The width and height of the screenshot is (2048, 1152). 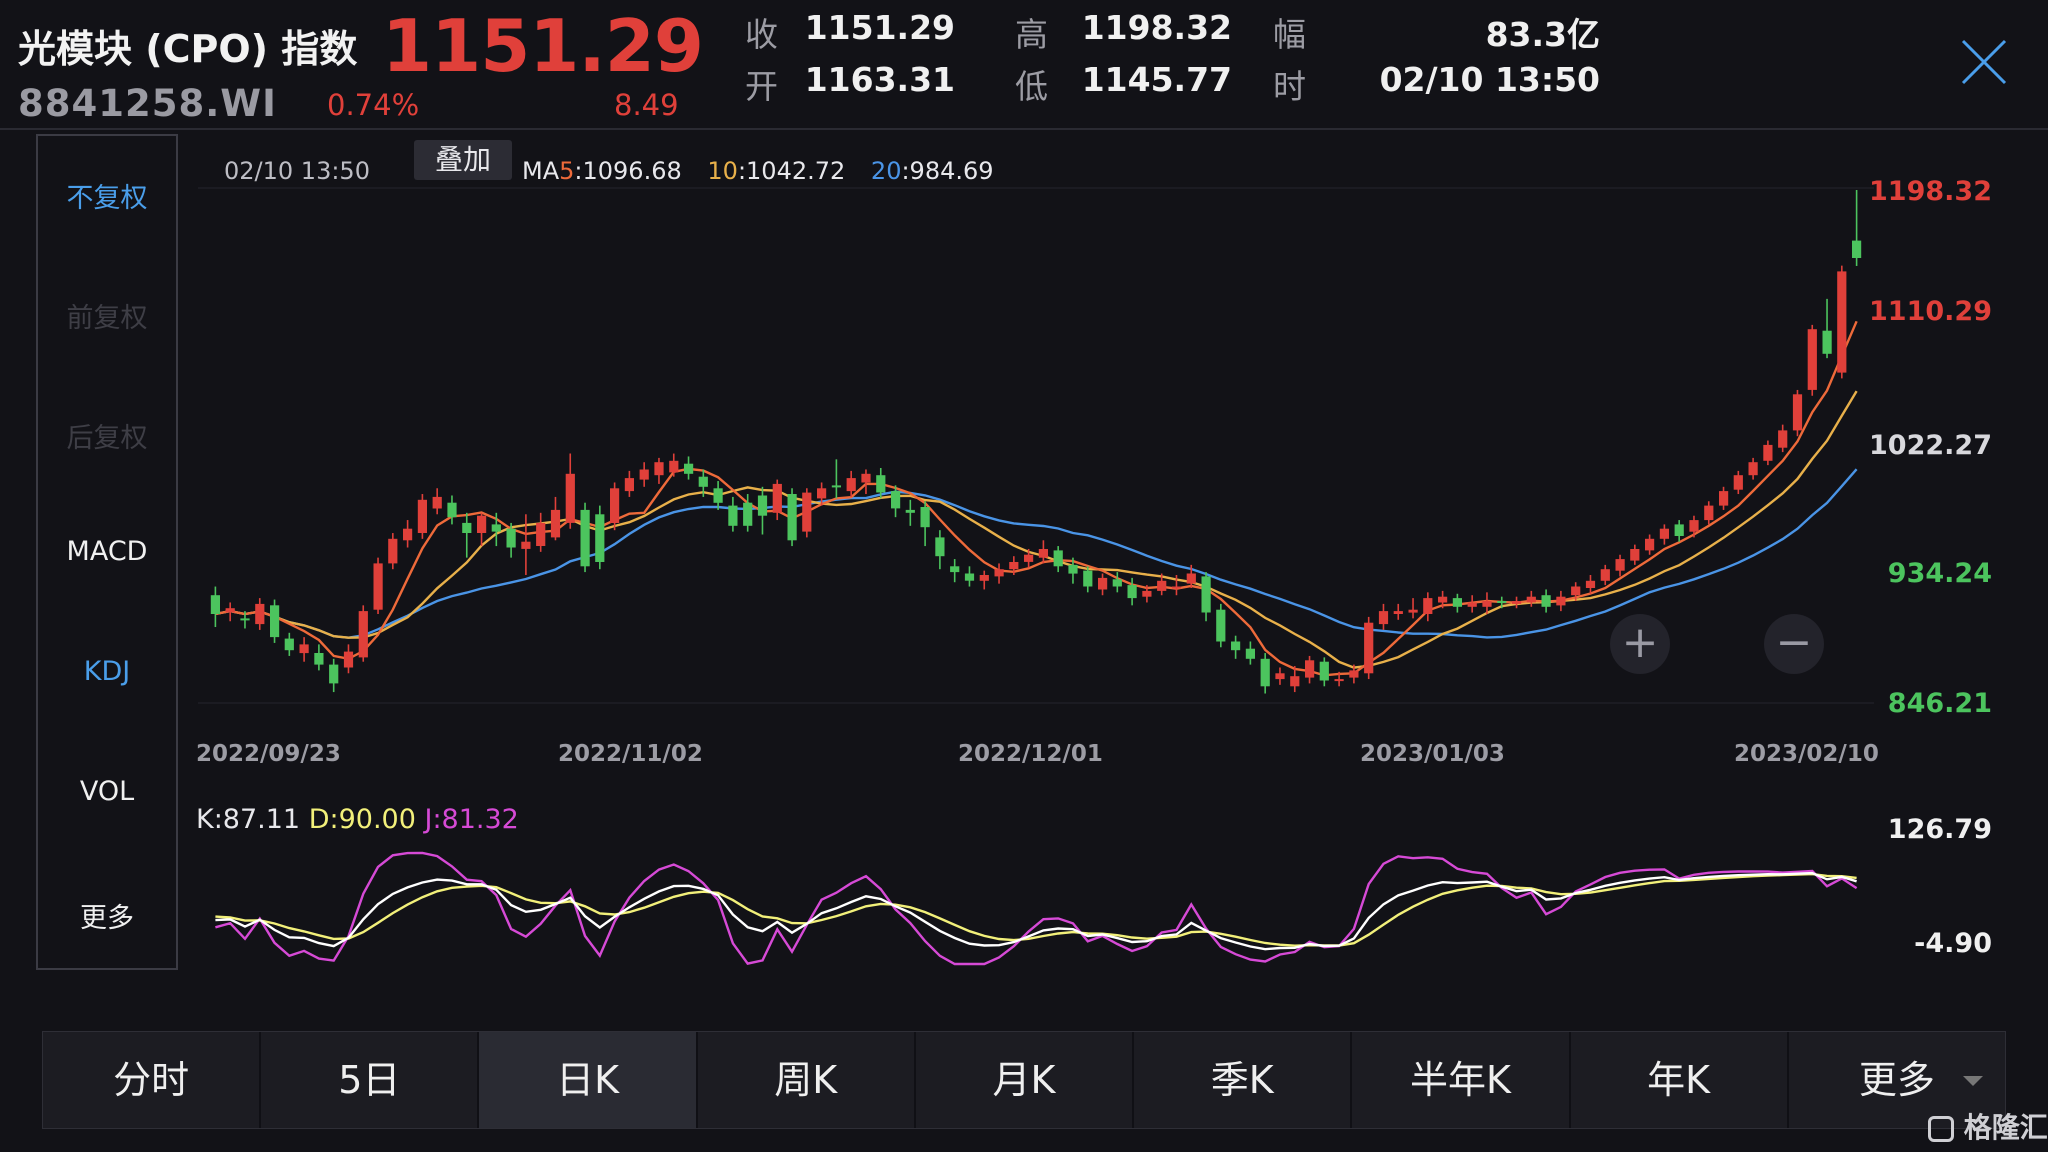 What do you see at coordinates (1036, 908) in the screenshot?
I see `kdj-j-line` at bounding box center [1036, 908].